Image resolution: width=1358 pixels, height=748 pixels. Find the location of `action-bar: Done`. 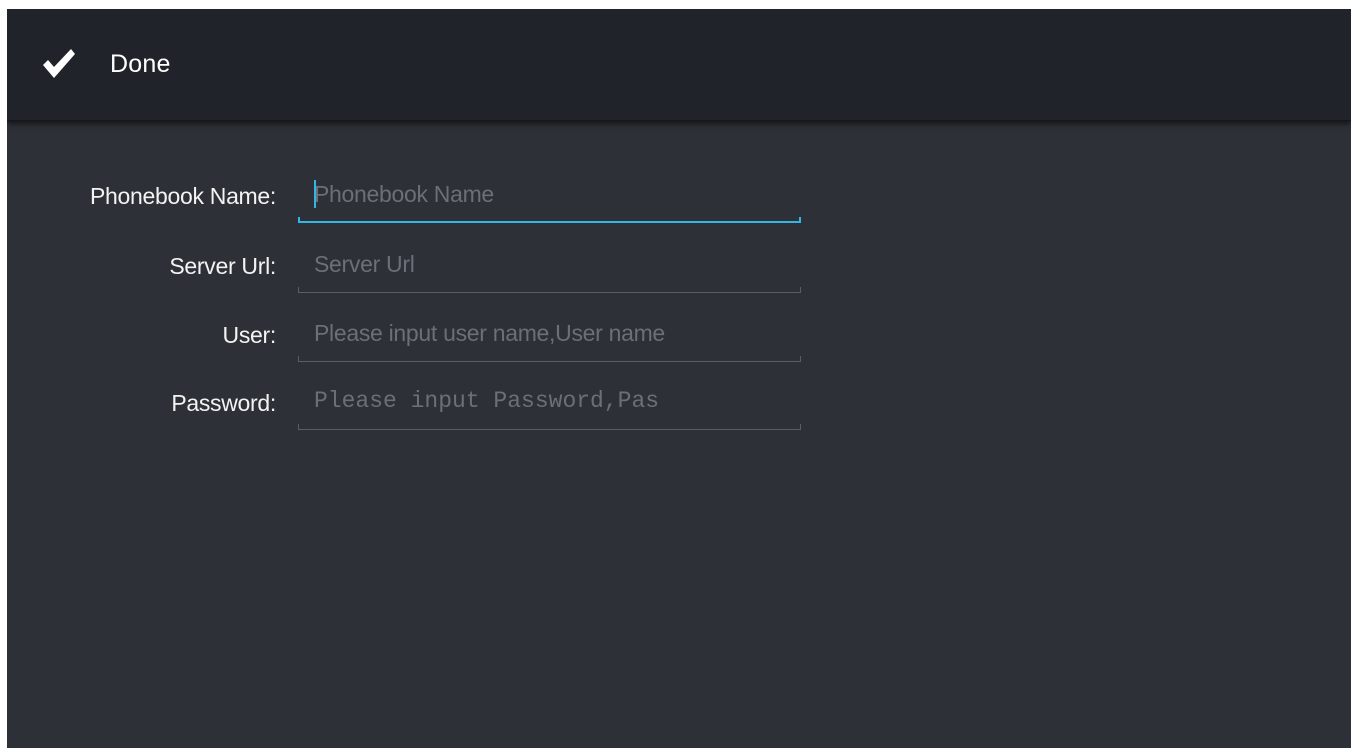

action-bar: Done is located at coordinates (679, 65).